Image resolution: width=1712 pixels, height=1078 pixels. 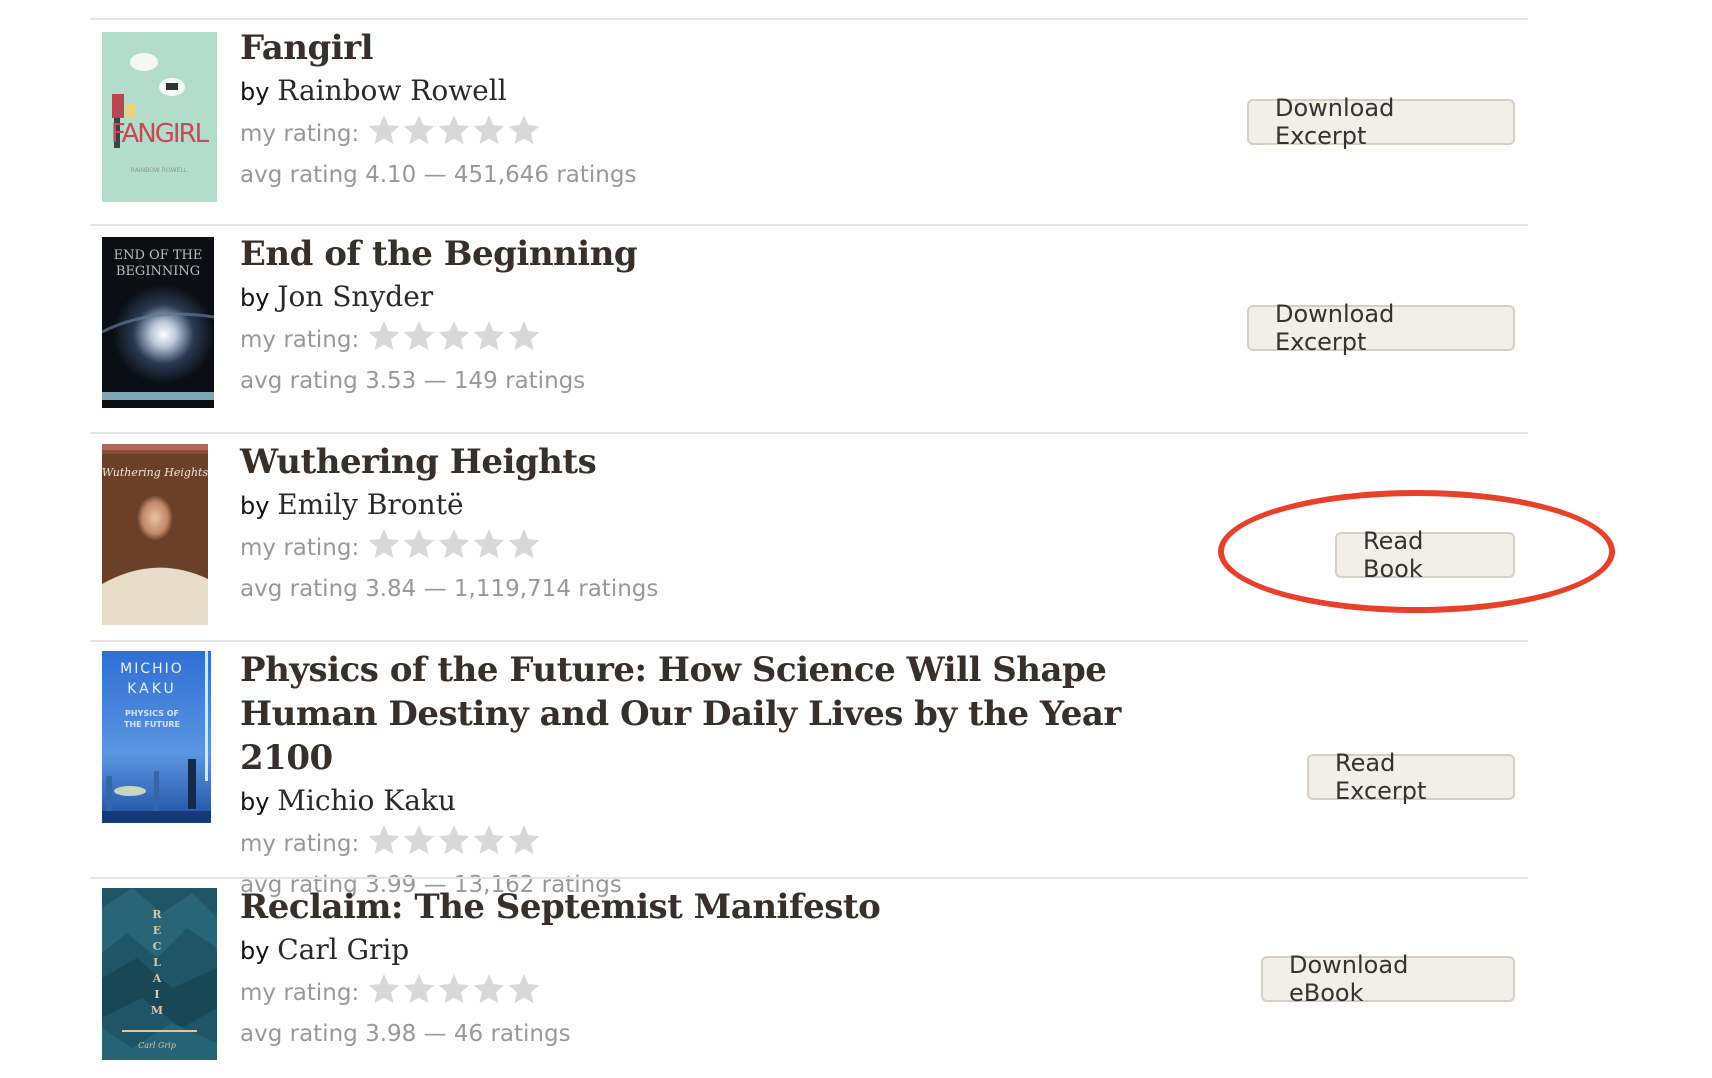 What do you see at coordinates (159, 170) in the screenshot?
I see `svg-text: RAINBOW ROWELL` at bounding box center [159, 170].